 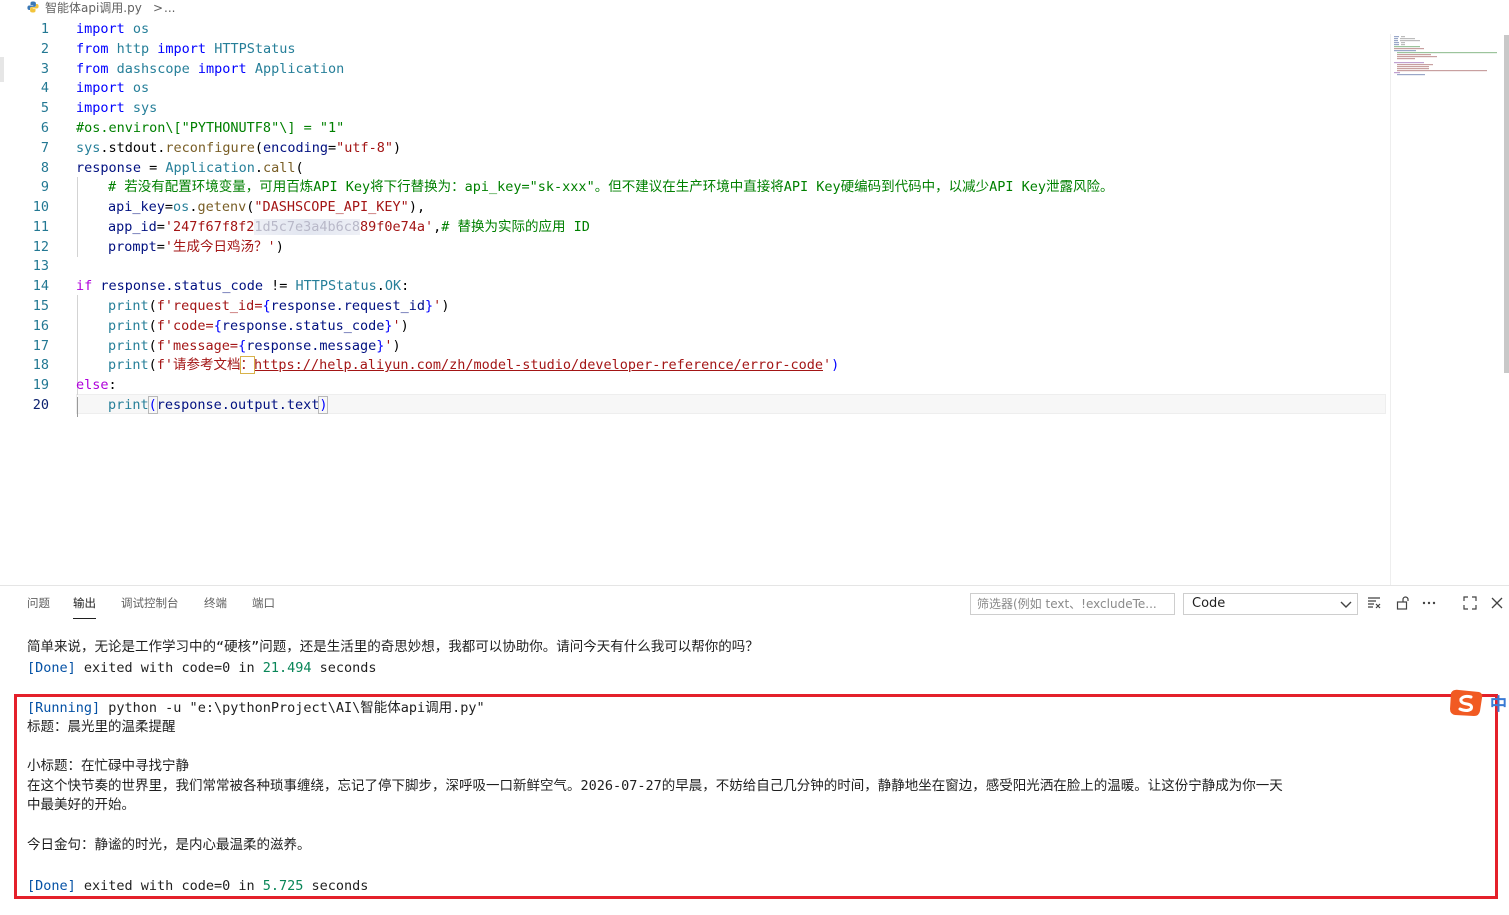 I want to click on code-token: '生成今日鸡汤？', so click(x=220, y=247).